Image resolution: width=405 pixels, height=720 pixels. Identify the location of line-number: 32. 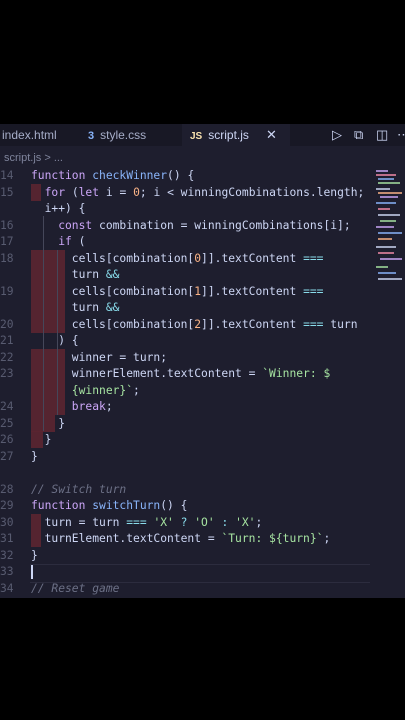
(7, 555).